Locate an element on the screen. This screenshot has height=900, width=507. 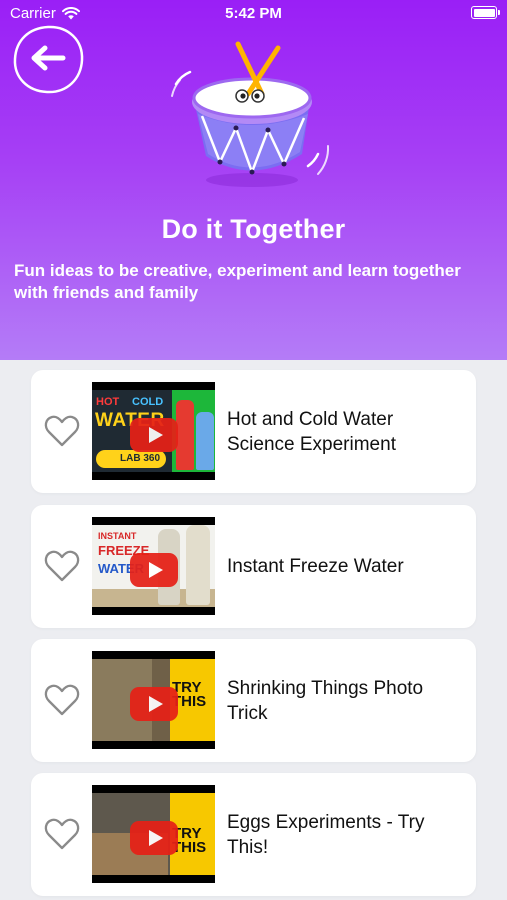
thumbnail-text: COLD is located at coordinates (148, 402).